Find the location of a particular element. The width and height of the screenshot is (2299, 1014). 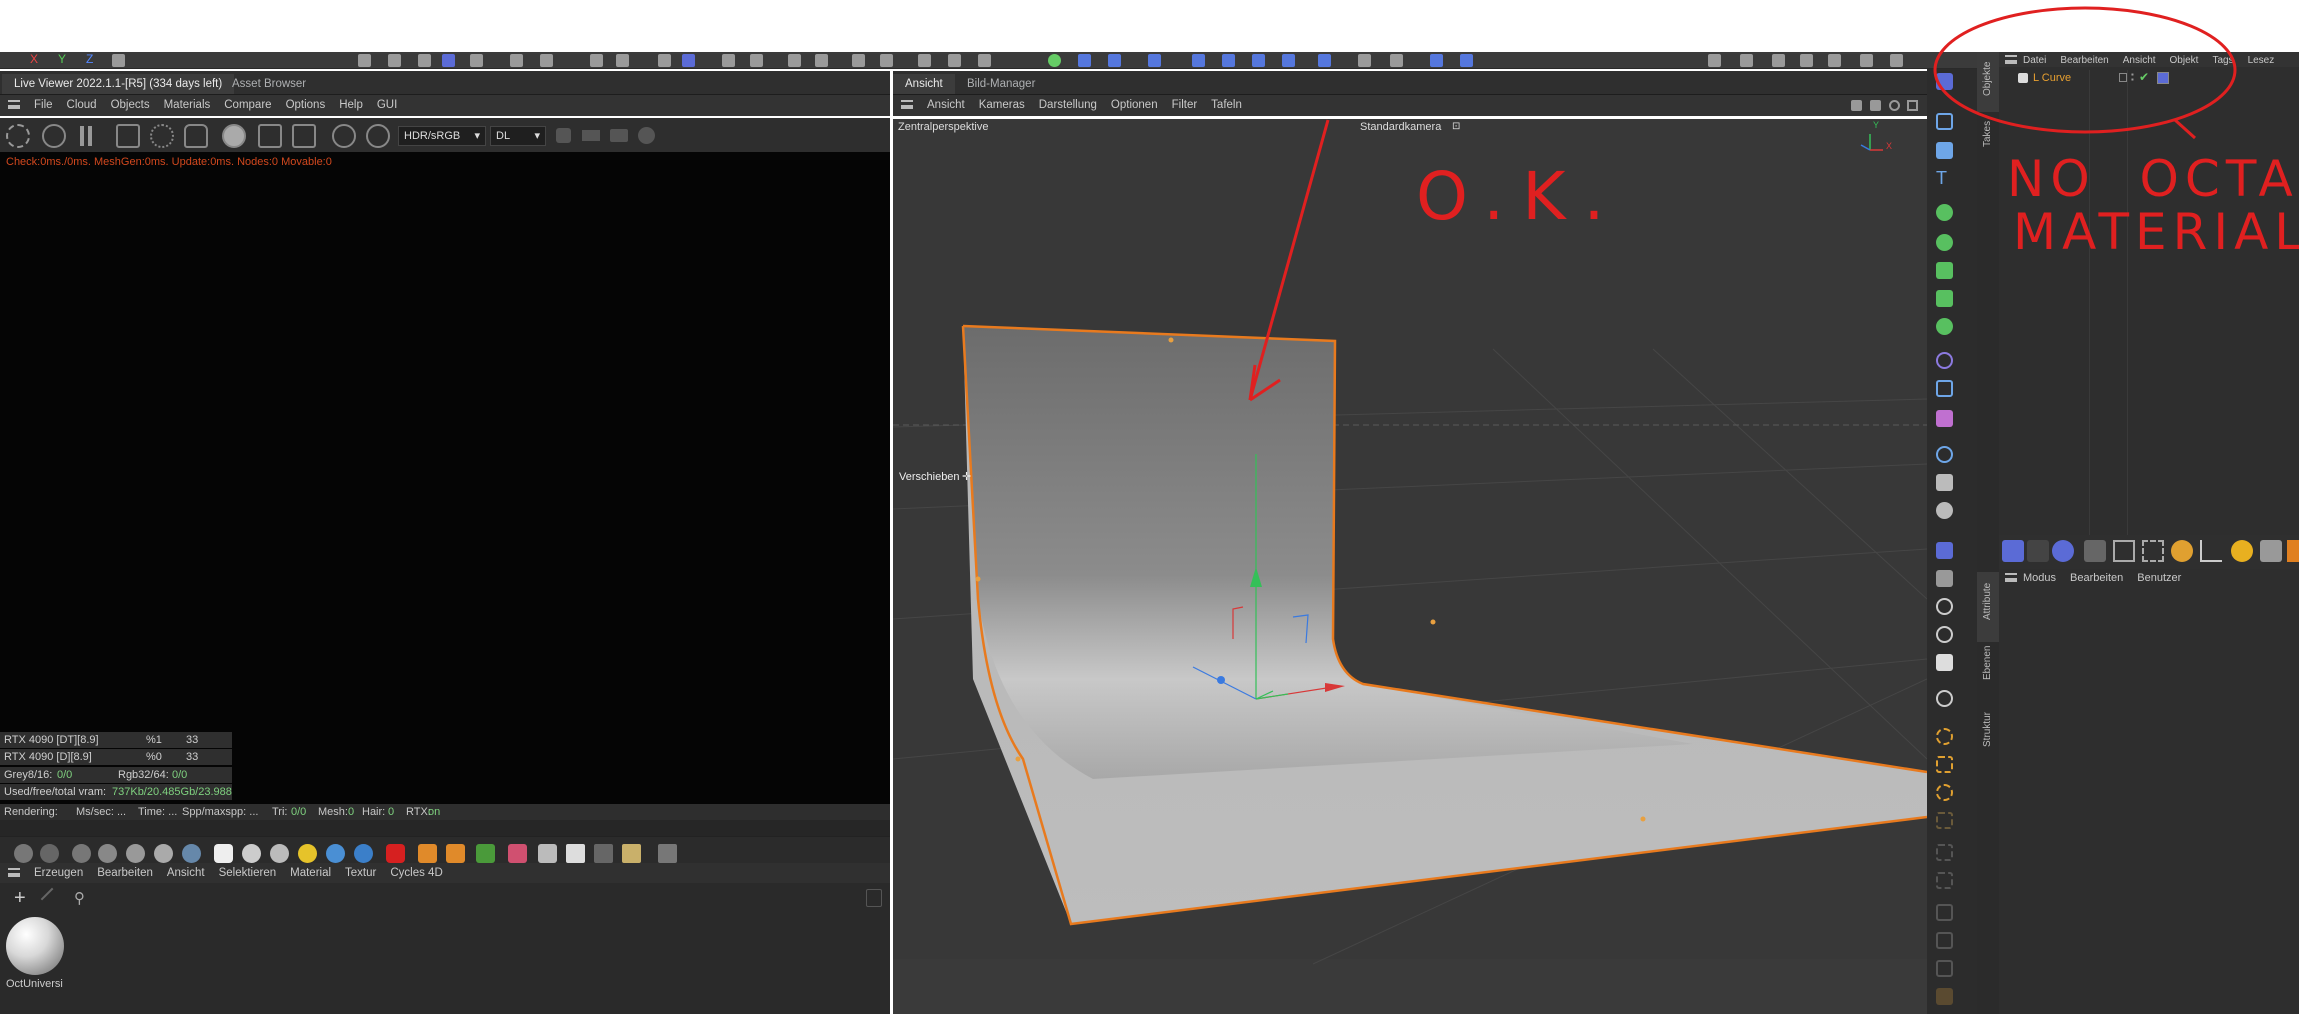

mode-icon is located at coordinates (1944, 634).